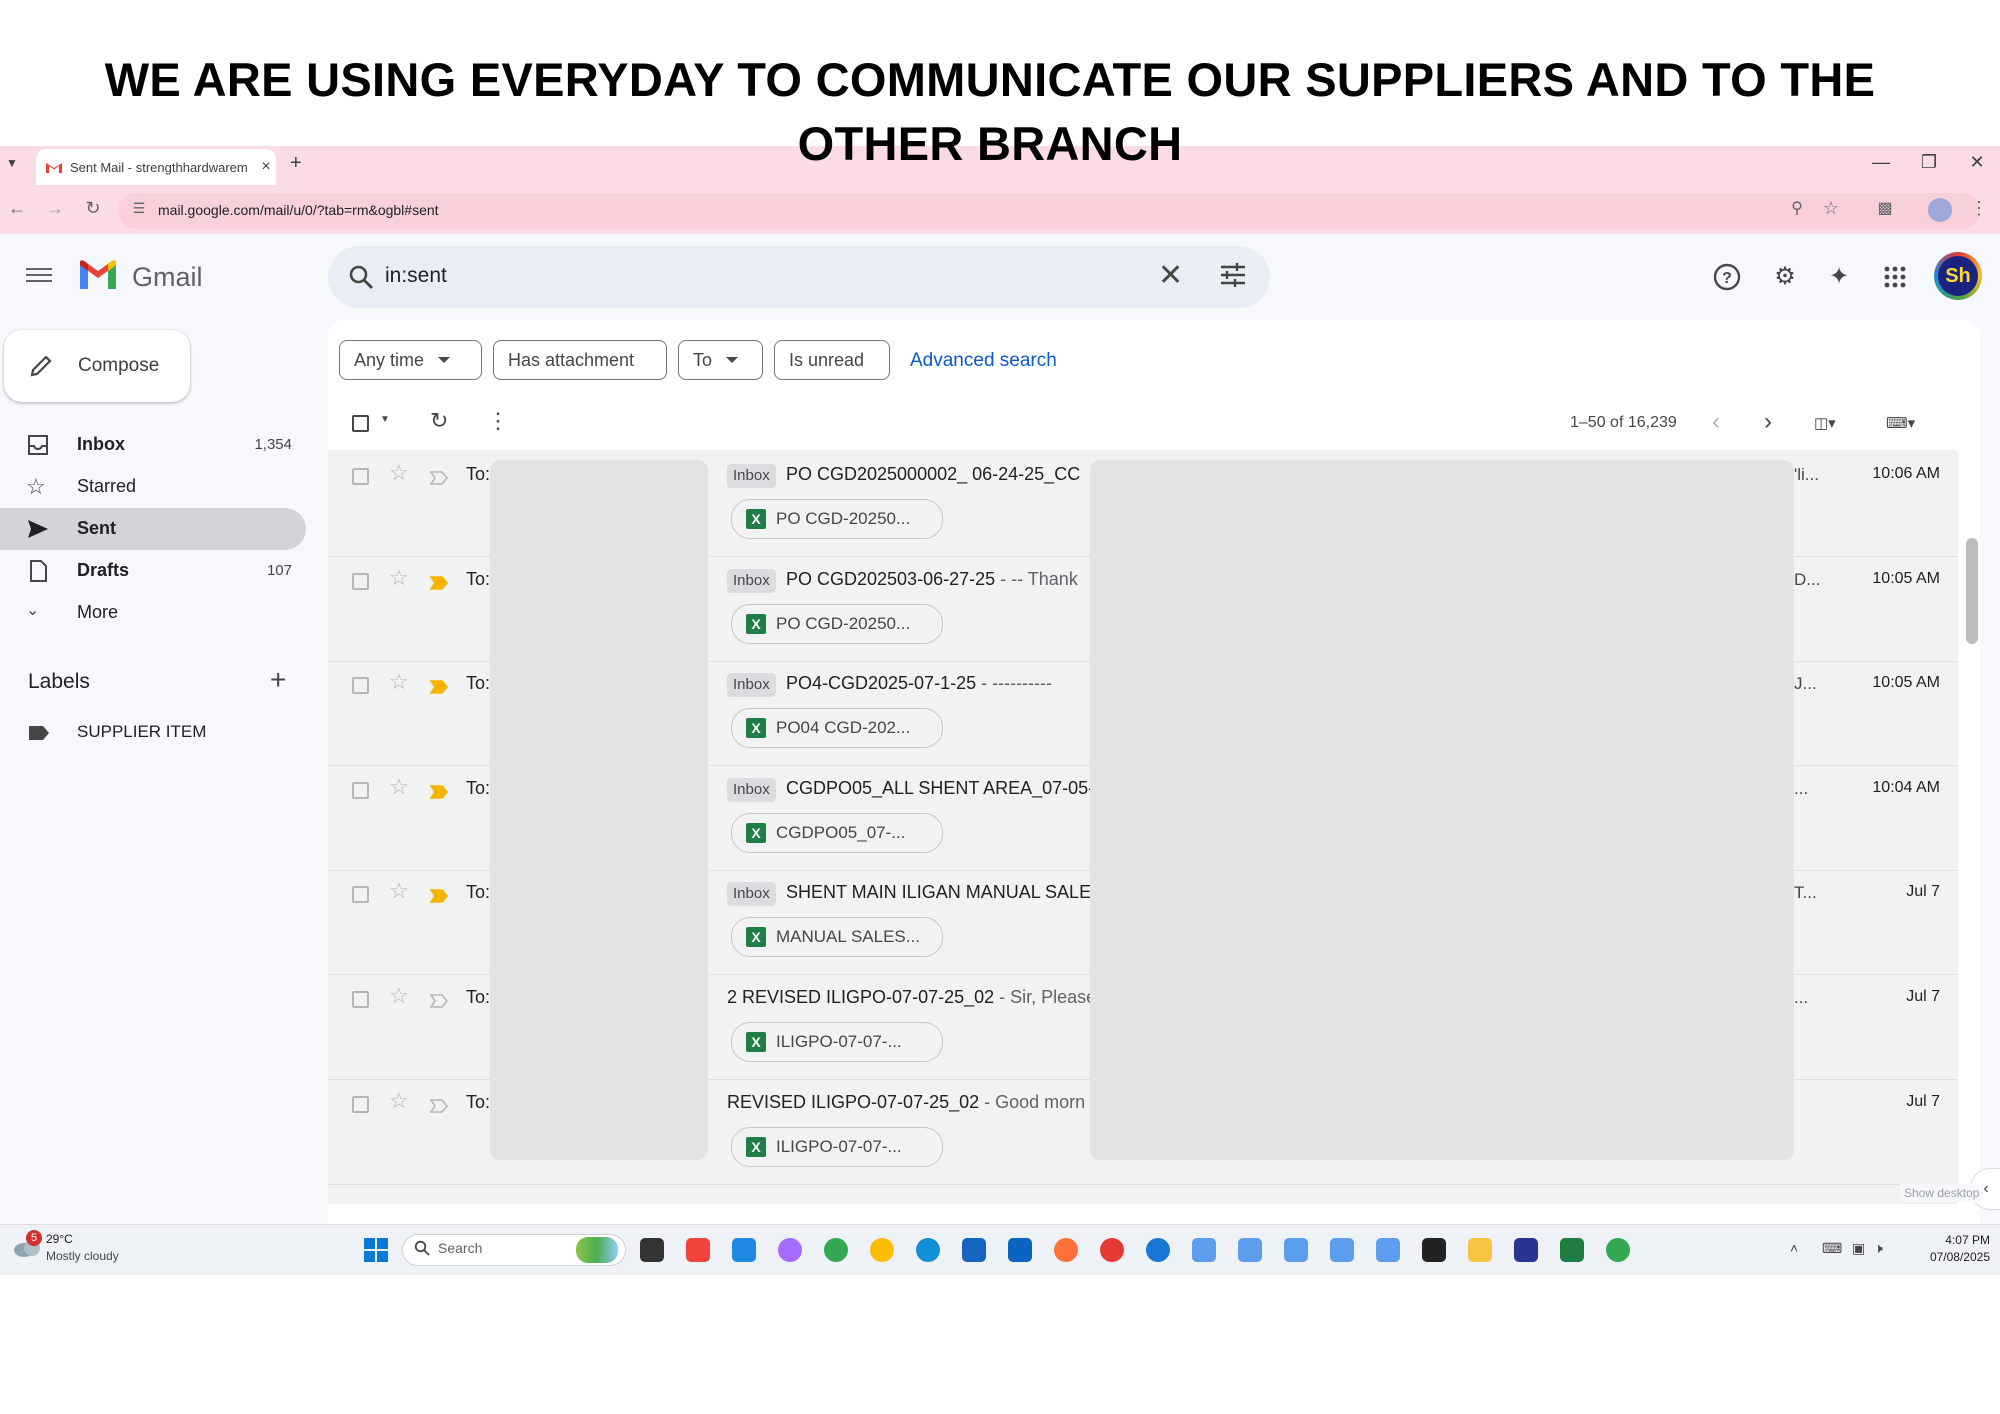 The height and width of the screenshot is (1414, 2000). What do you see at coordinates (1296, 1250) in the screenshot?
I see `remote-app-3-icon` at bounding box center [1296, 1250].